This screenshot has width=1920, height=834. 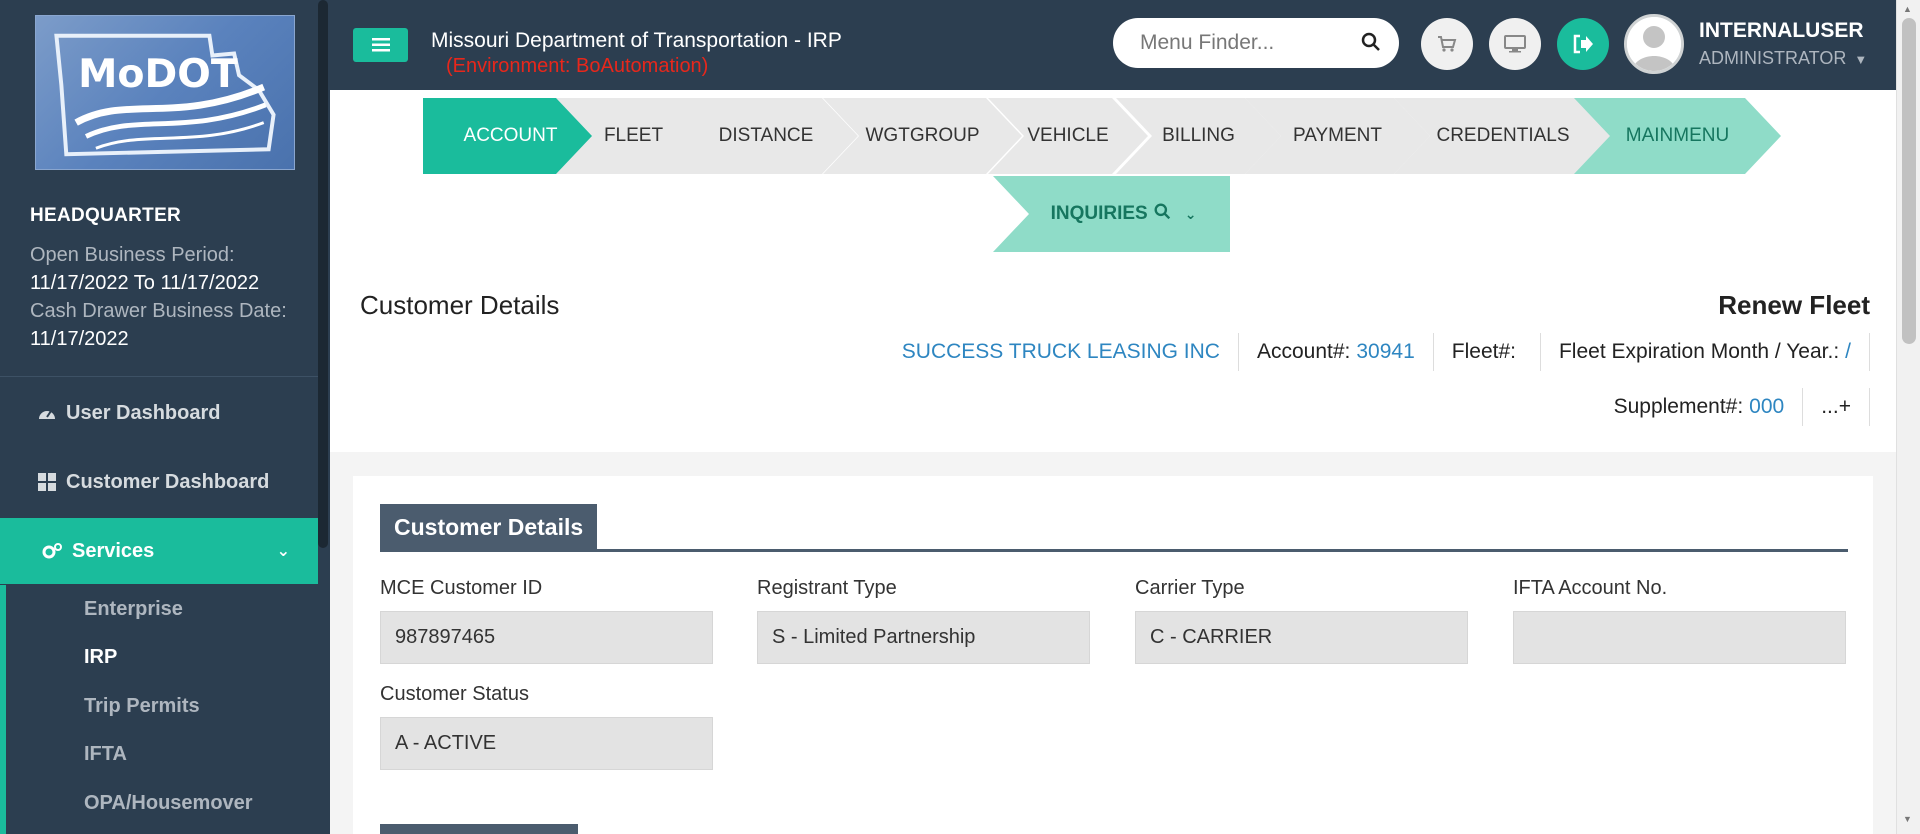 What do you see at coordinates (546, 743) in the screenshot?
I see `customer-status-field: A - ACTIVE` at bounding box center [546, 743].